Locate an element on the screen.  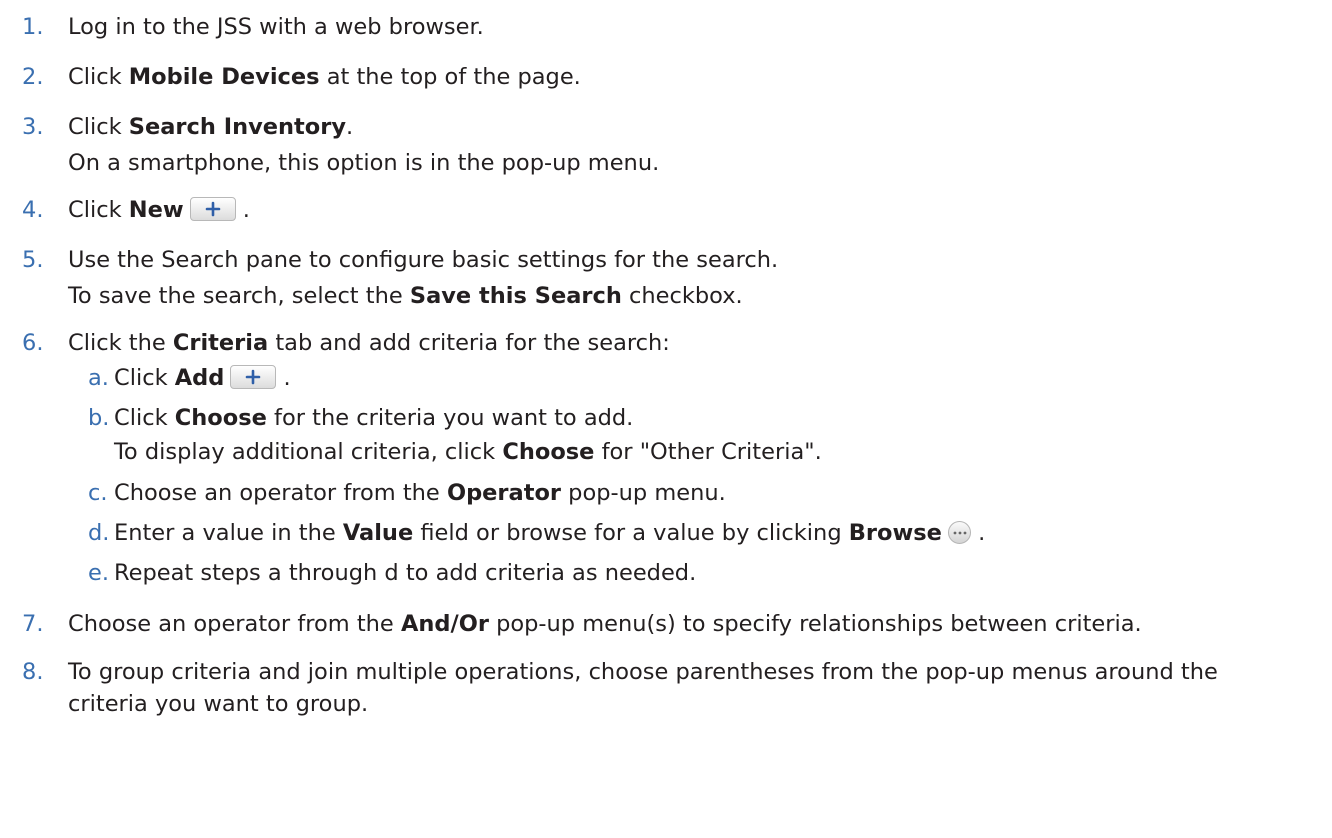
new-plus-button-icon is located at coordinates (212, 209).